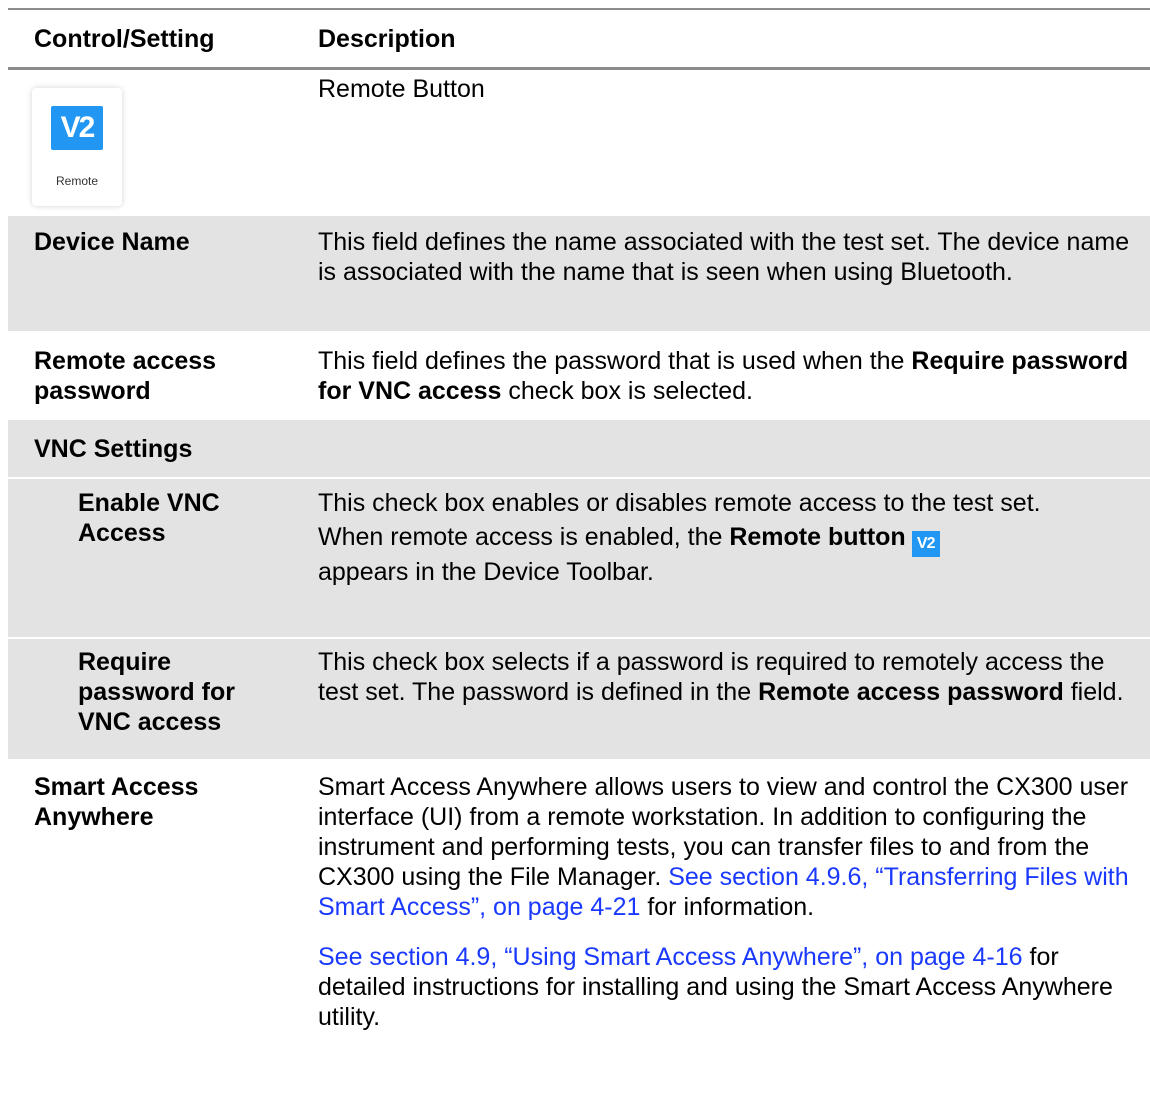 The height and width of the screenshot is (1104, 1150). I want to click on remote-button-description: Remote Button, so click(401, 89).